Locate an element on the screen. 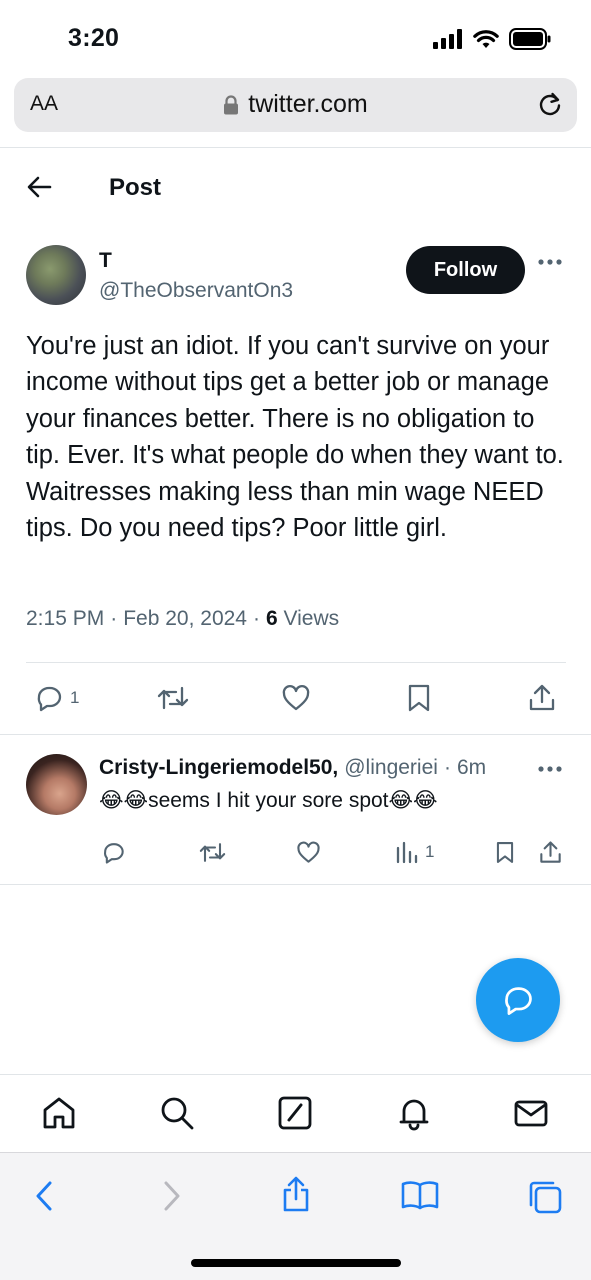 The image size is (591, 1280). mail-icon is located at coordinates (531, 1113).